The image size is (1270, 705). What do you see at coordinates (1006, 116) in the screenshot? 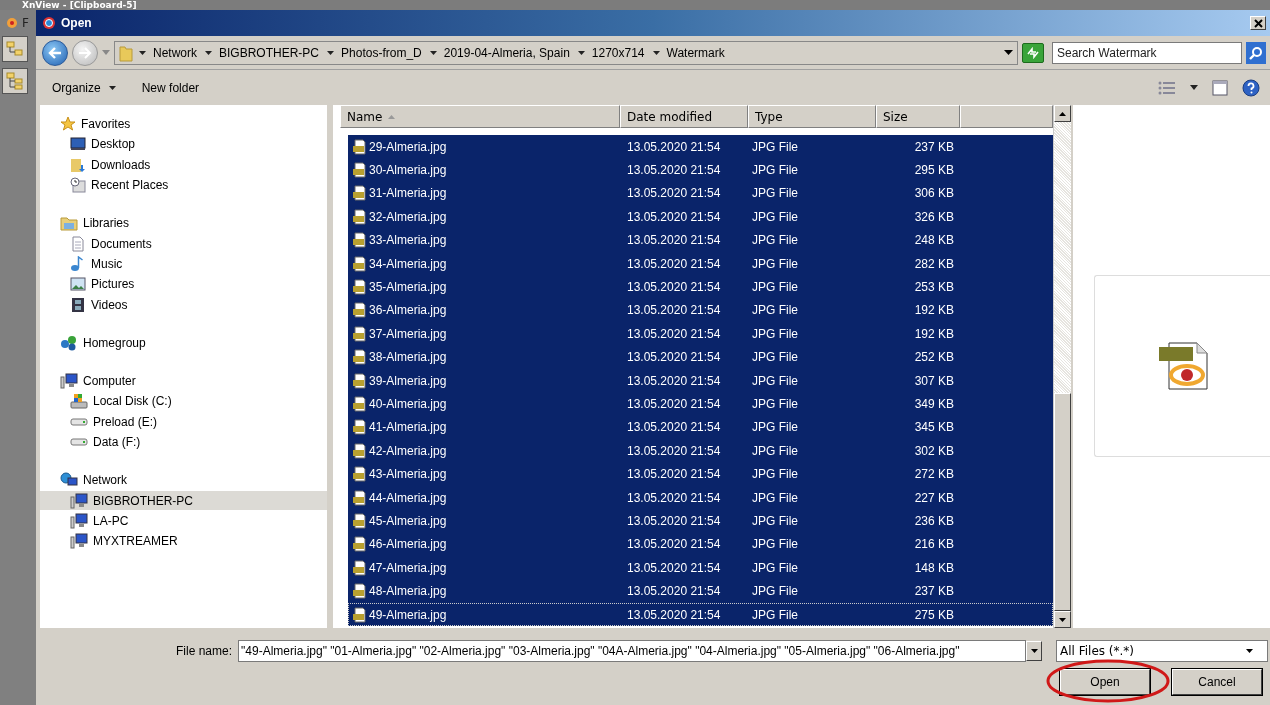
I see `column-header` at bounding box center [1006, 116].